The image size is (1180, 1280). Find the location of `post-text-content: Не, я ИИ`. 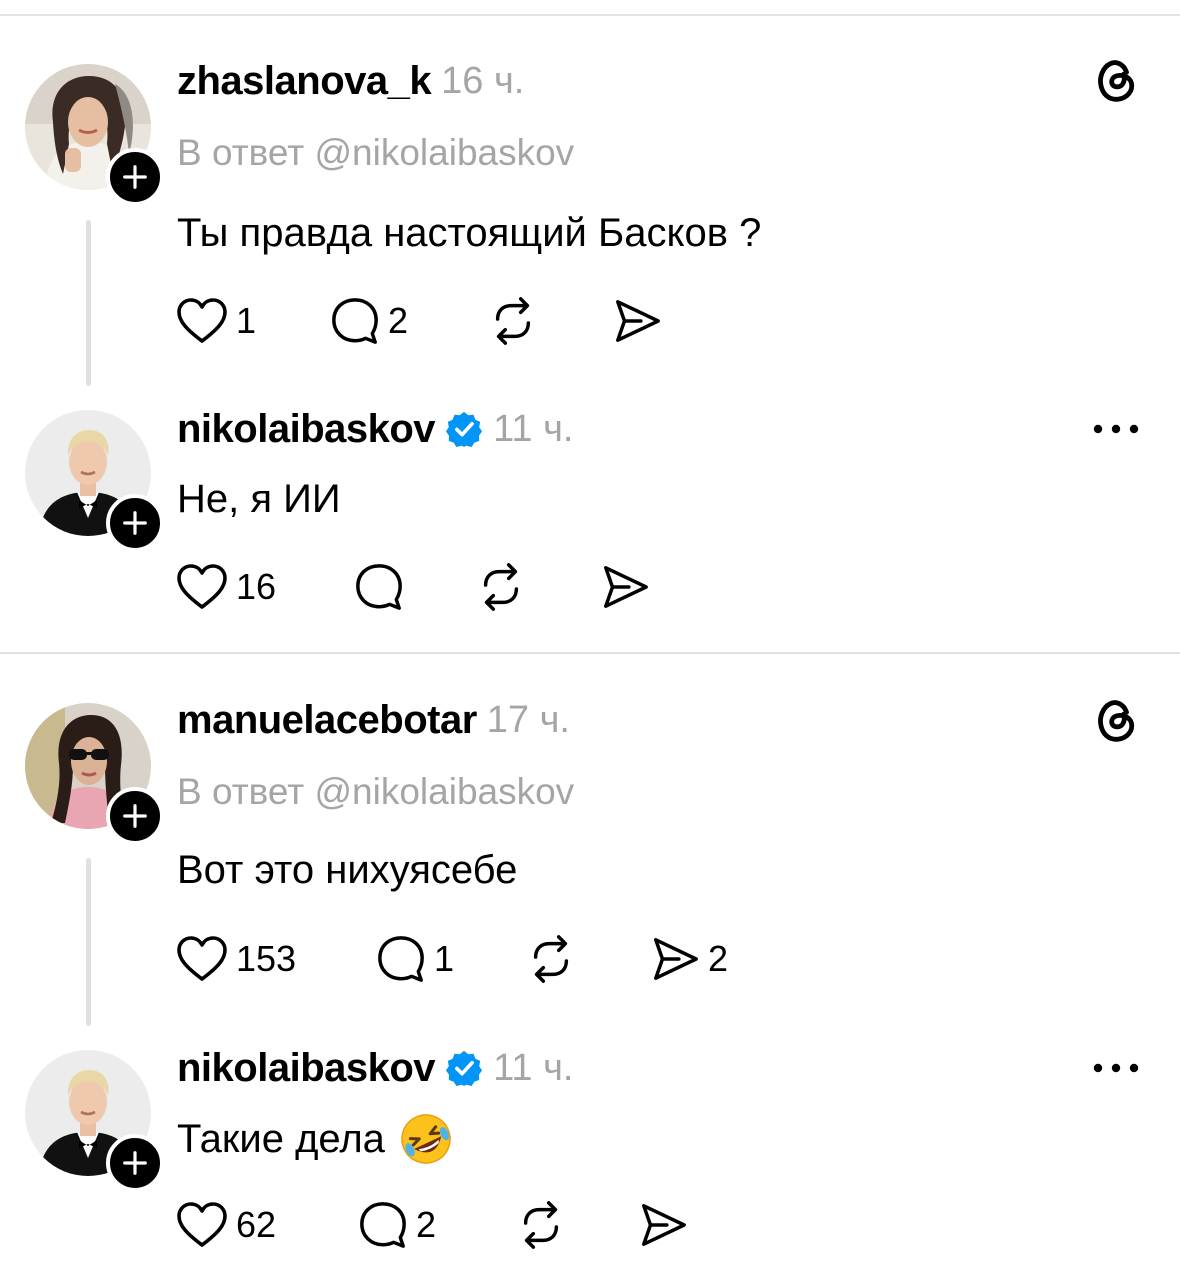

post-text-content: Не, я ИИ is located at coordinates (259, 498).